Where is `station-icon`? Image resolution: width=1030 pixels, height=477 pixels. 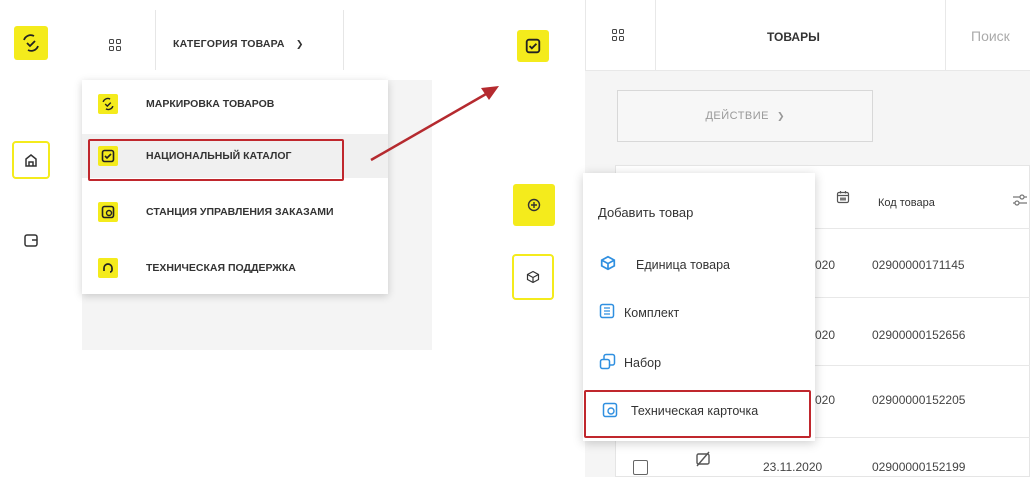
station-icon is located at coordinates (108, 212).